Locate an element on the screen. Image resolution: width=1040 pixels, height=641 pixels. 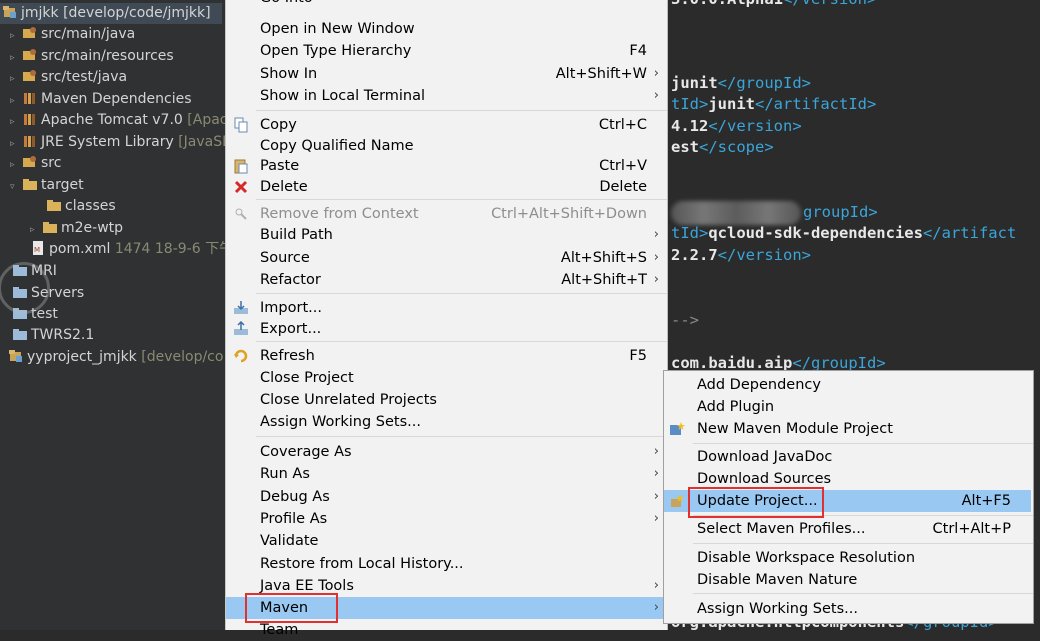
submenu-item-disable-workspace-resolution: Disable Workspace Resolution is located at coordinates (847, 558).